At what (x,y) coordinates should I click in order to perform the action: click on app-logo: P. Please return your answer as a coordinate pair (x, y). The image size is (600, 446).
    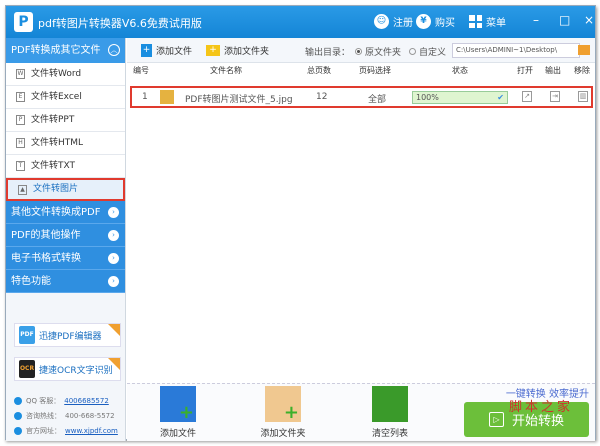
    Looking at the image, I should click on (23, 22).